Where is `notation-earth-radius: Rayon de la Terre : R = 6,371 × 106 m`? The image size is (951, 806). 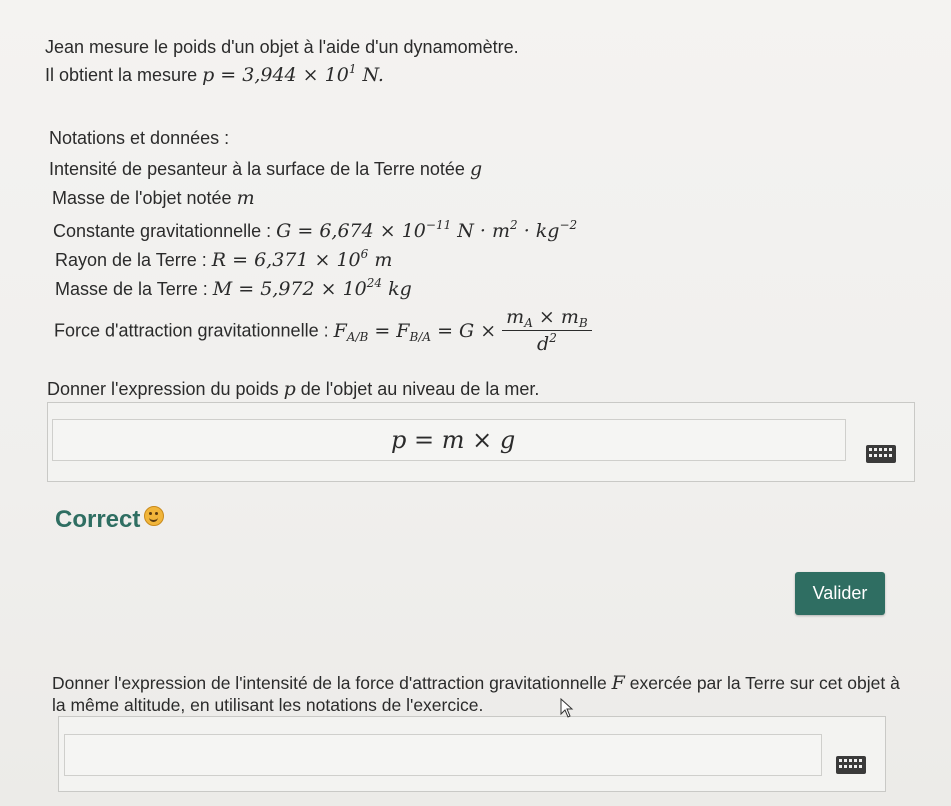 notation-earth-radius: Rayon de la Terre : R = 6,371 × 106 m is located at coordinates (224, 259).